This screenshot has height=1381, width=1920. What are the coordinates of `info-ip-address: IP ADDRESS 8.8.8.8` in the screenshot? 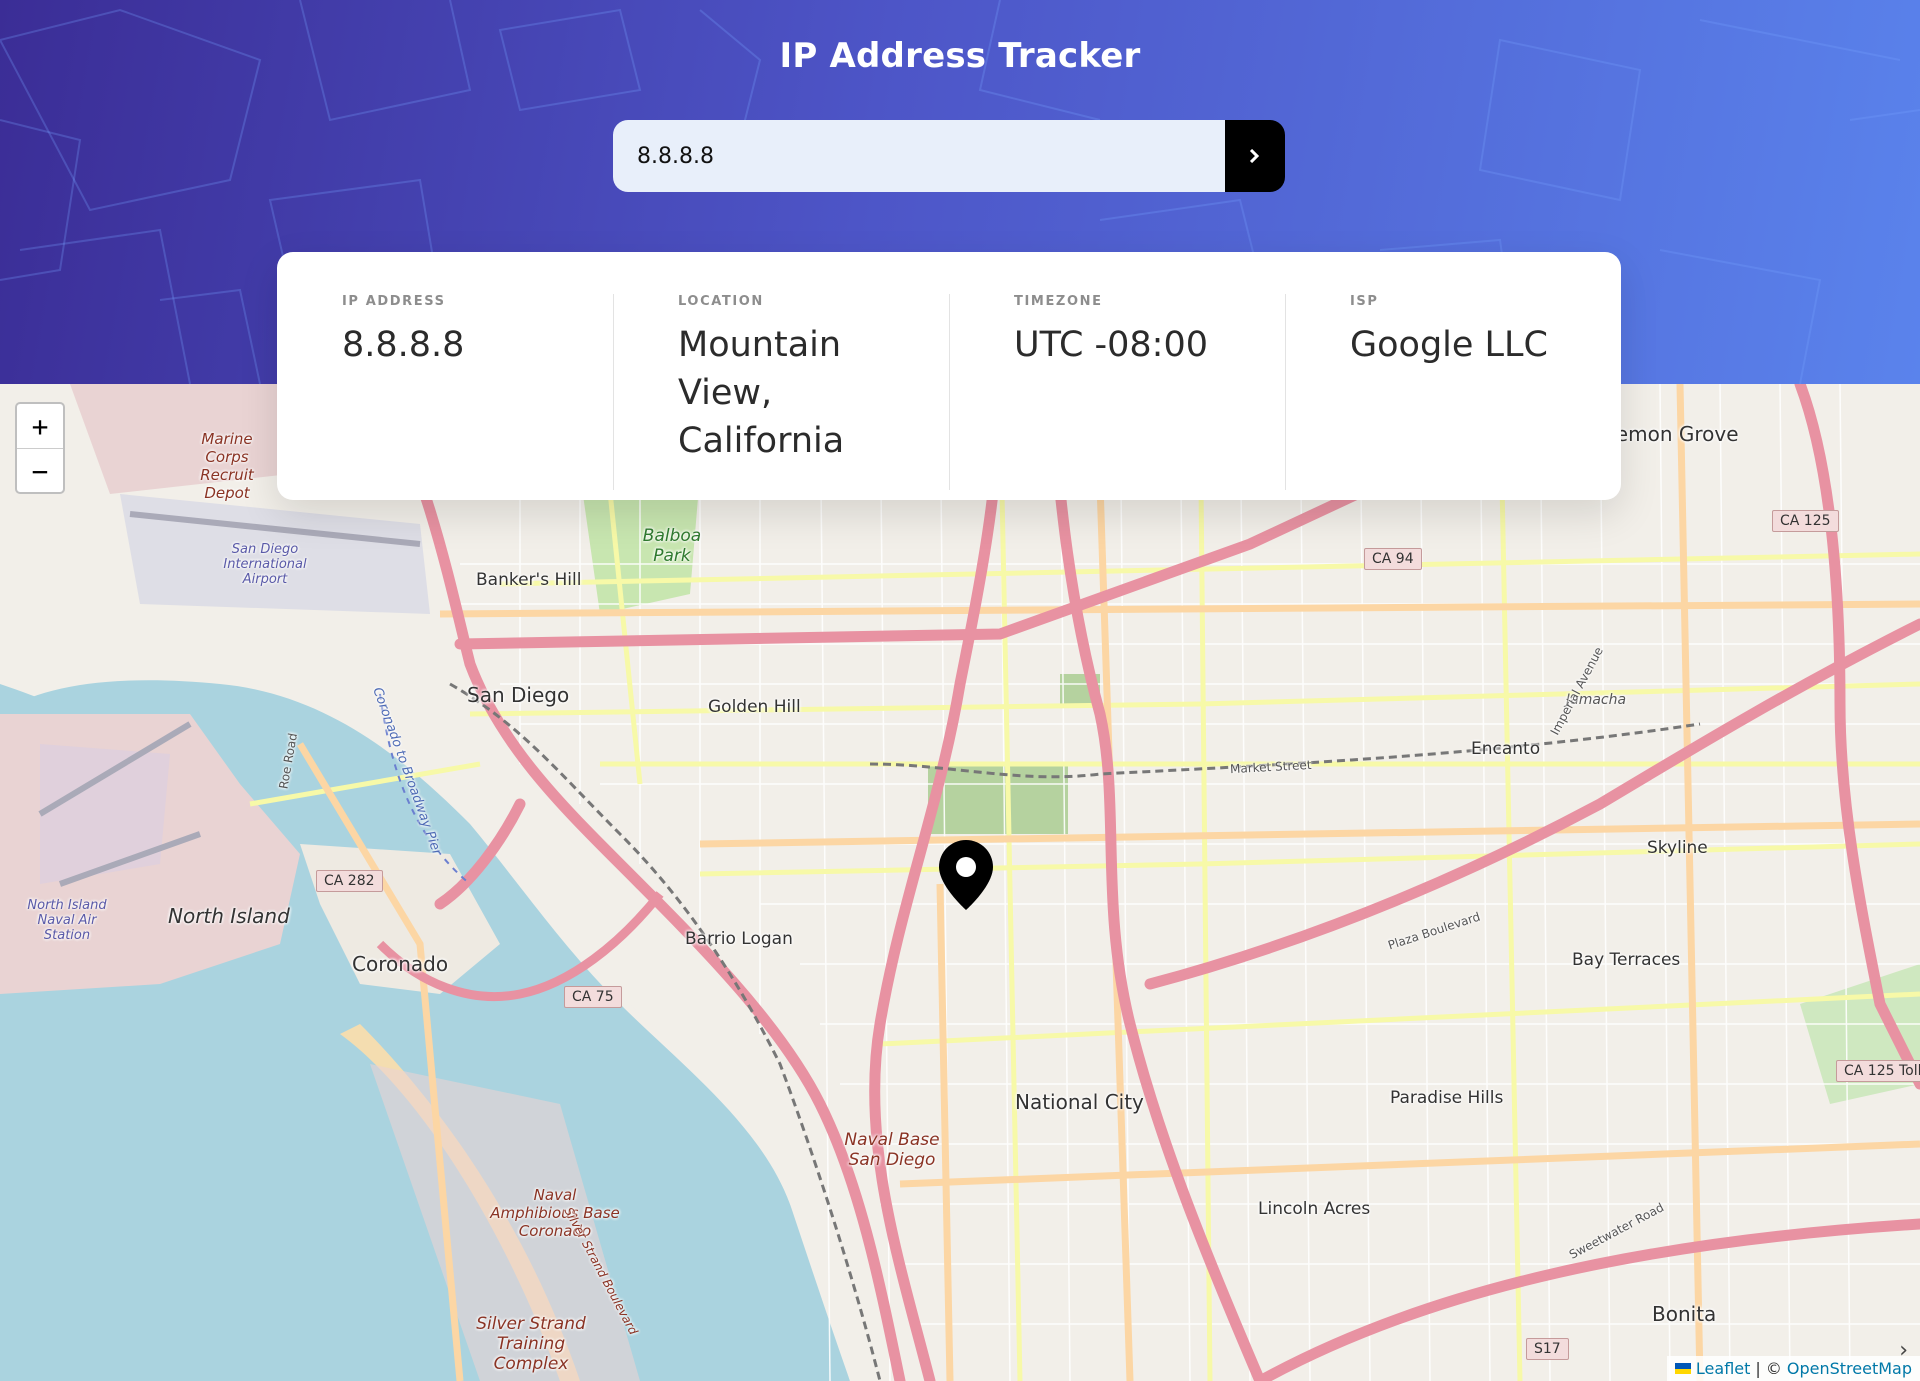 It's located at (445, 397).